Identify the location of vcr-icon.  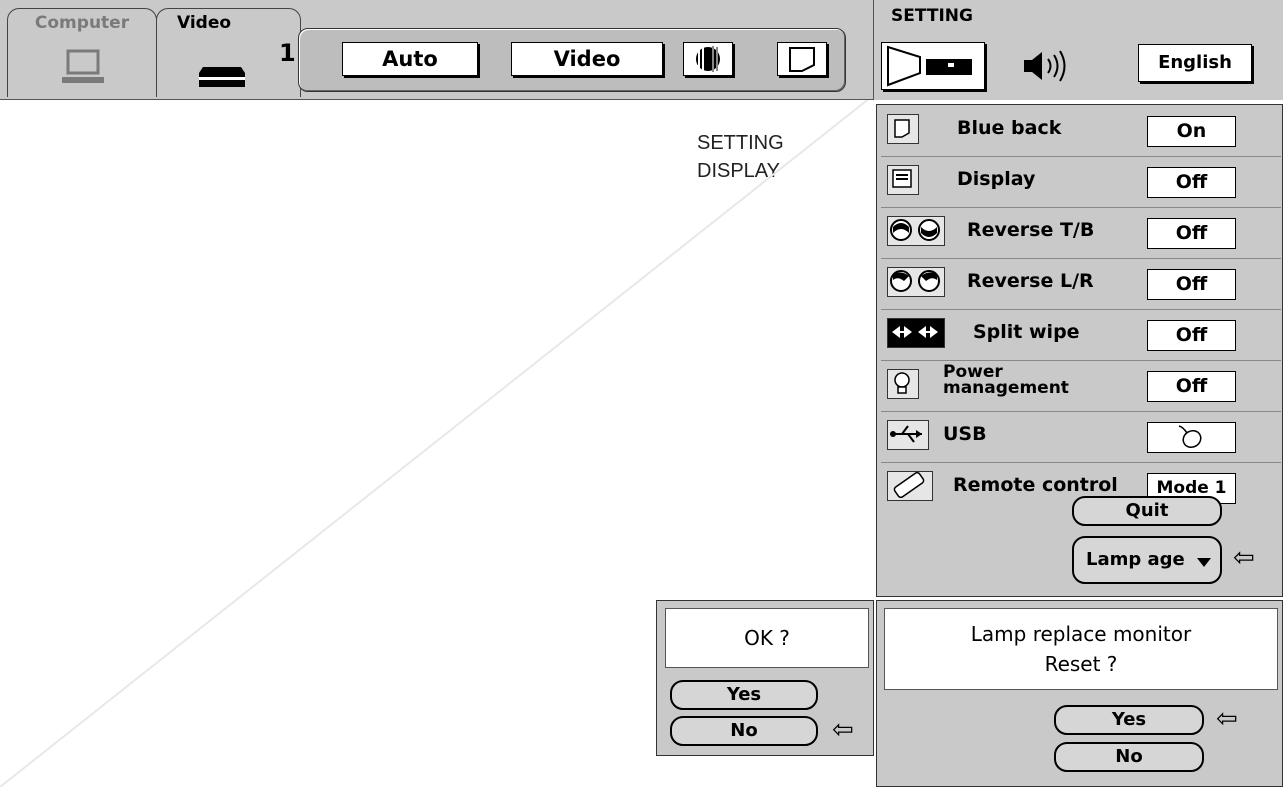
(222, 77).